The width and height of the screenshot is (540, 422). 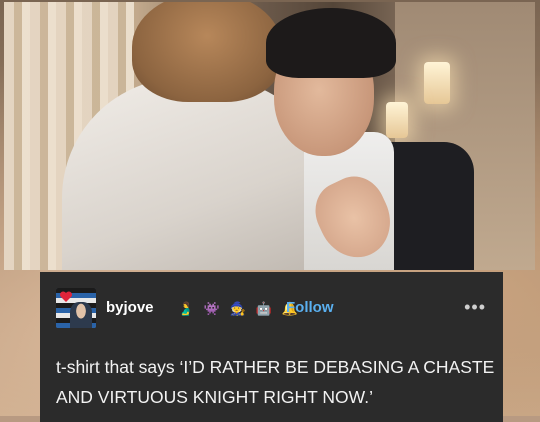 I want to click on avatar, so click(x=76, y=308).